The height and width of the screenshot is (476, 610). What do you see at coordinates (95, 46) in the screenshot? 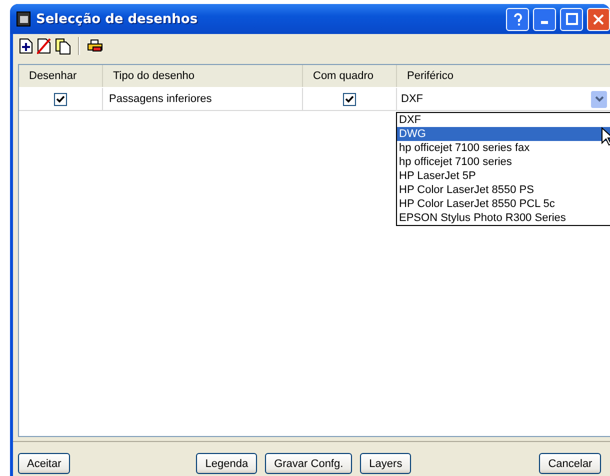
I see `printer-icon` at bounding box center [95, 46].